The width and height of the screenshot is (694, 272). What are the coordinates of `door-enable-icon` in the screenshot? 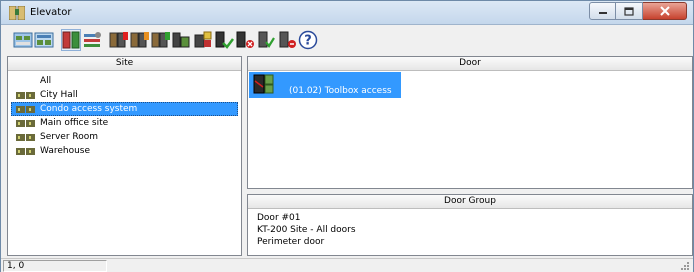 It's located at (224, 40).